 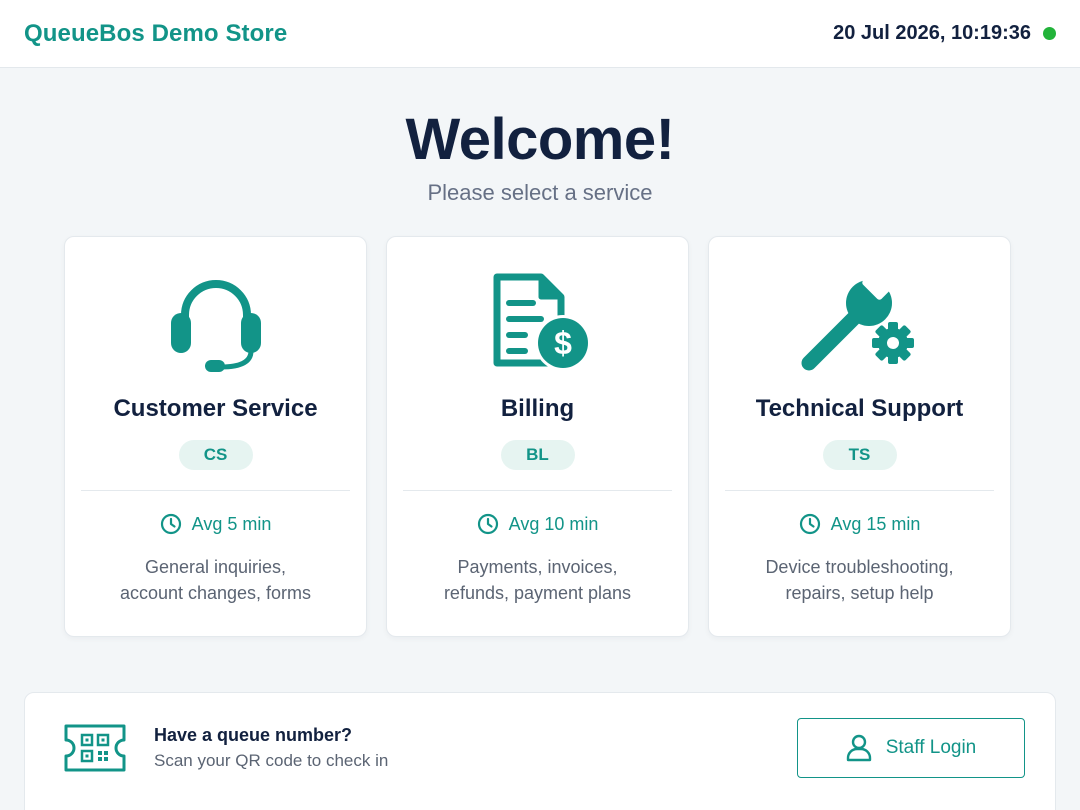 I want to click on datetime: 20 Jul 2026, 10:19:36, so click(x=932, y=33).